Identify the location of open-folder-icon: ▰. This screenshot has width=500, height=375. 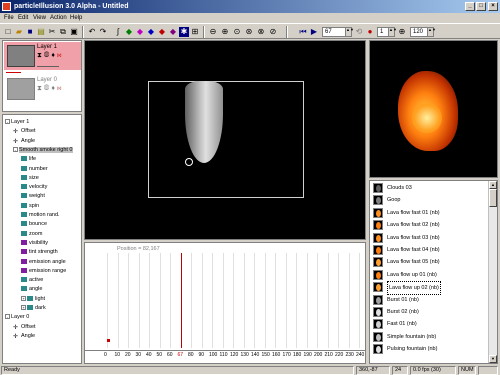
(19, 32).